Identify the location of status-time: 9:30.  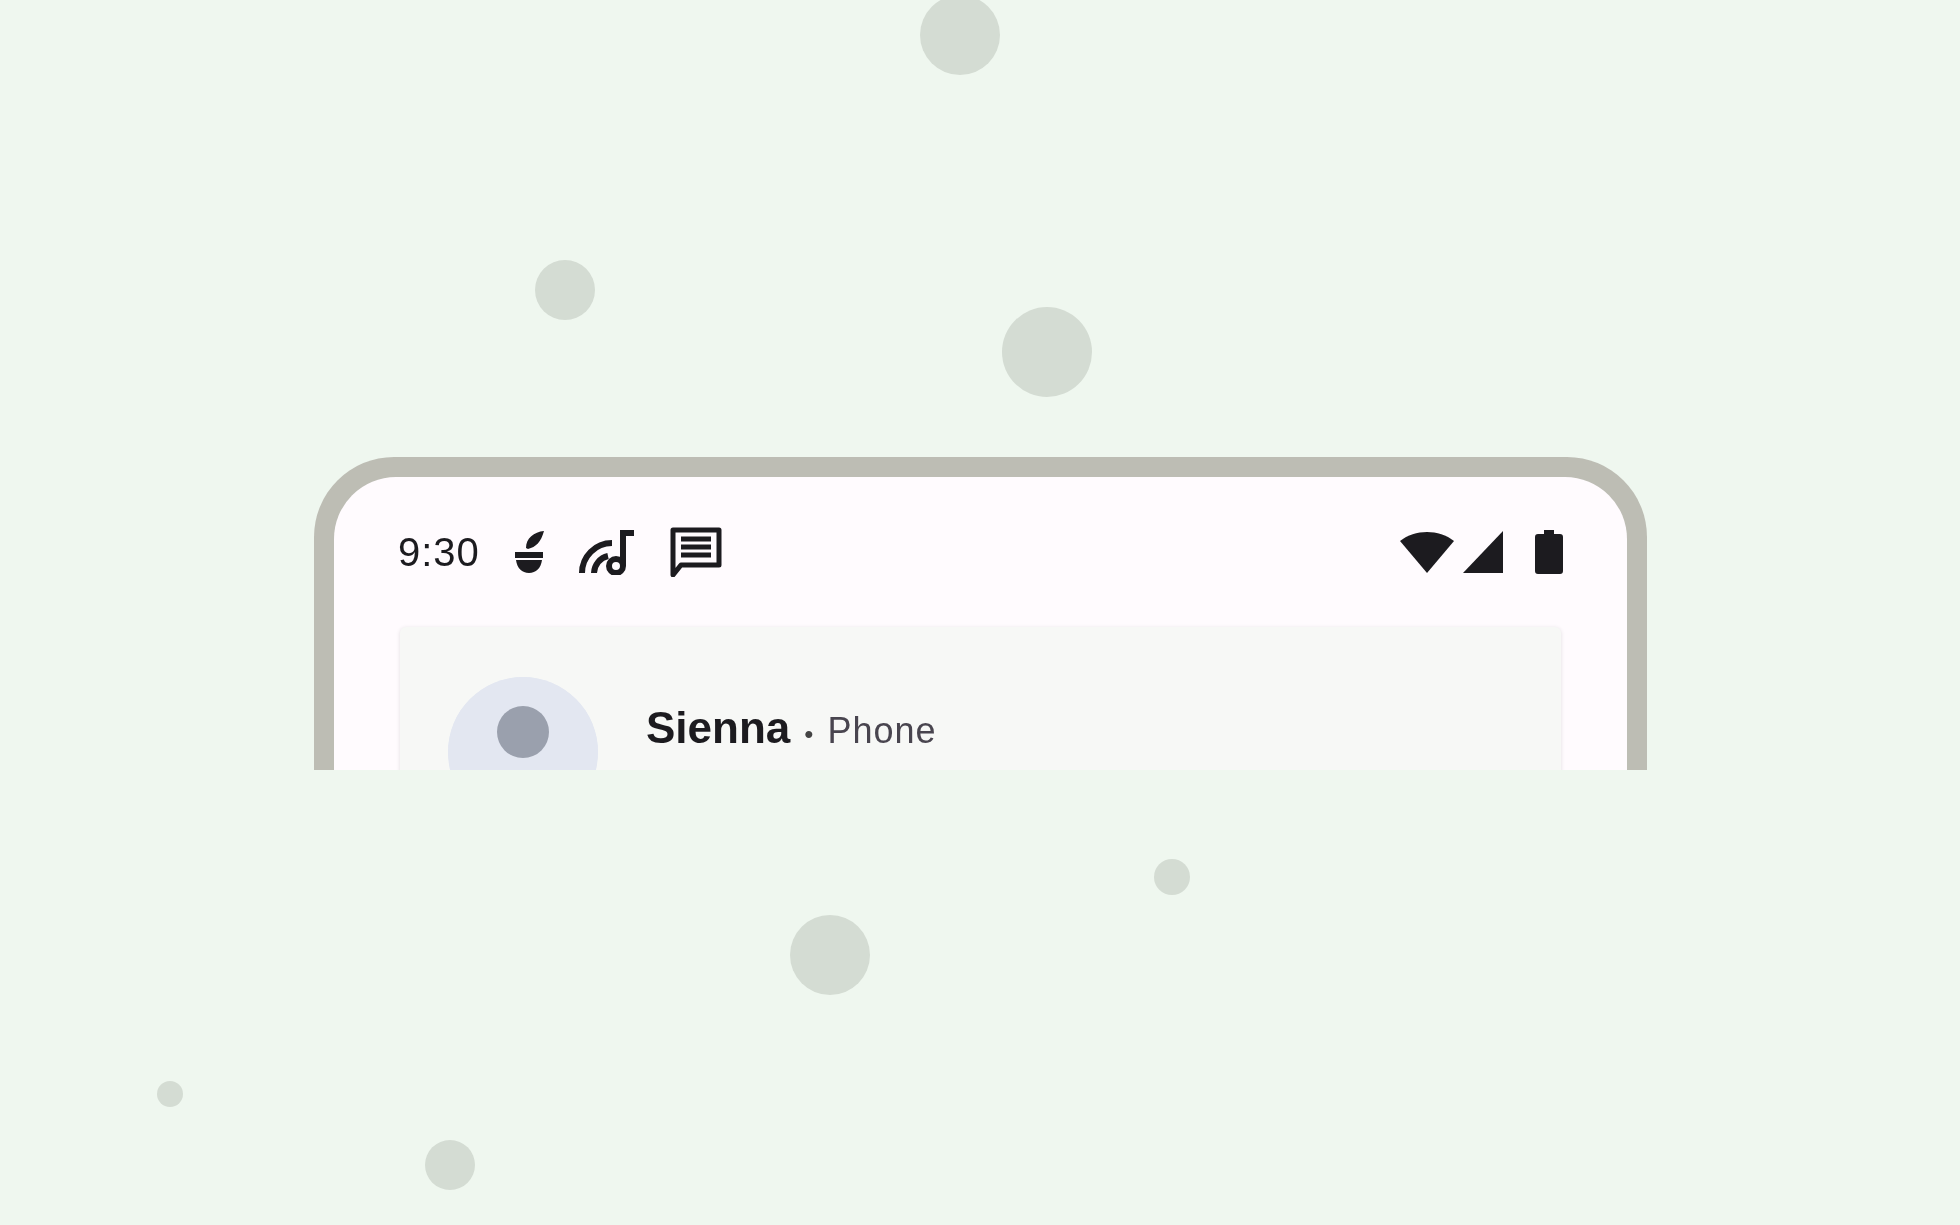
(439, 552).